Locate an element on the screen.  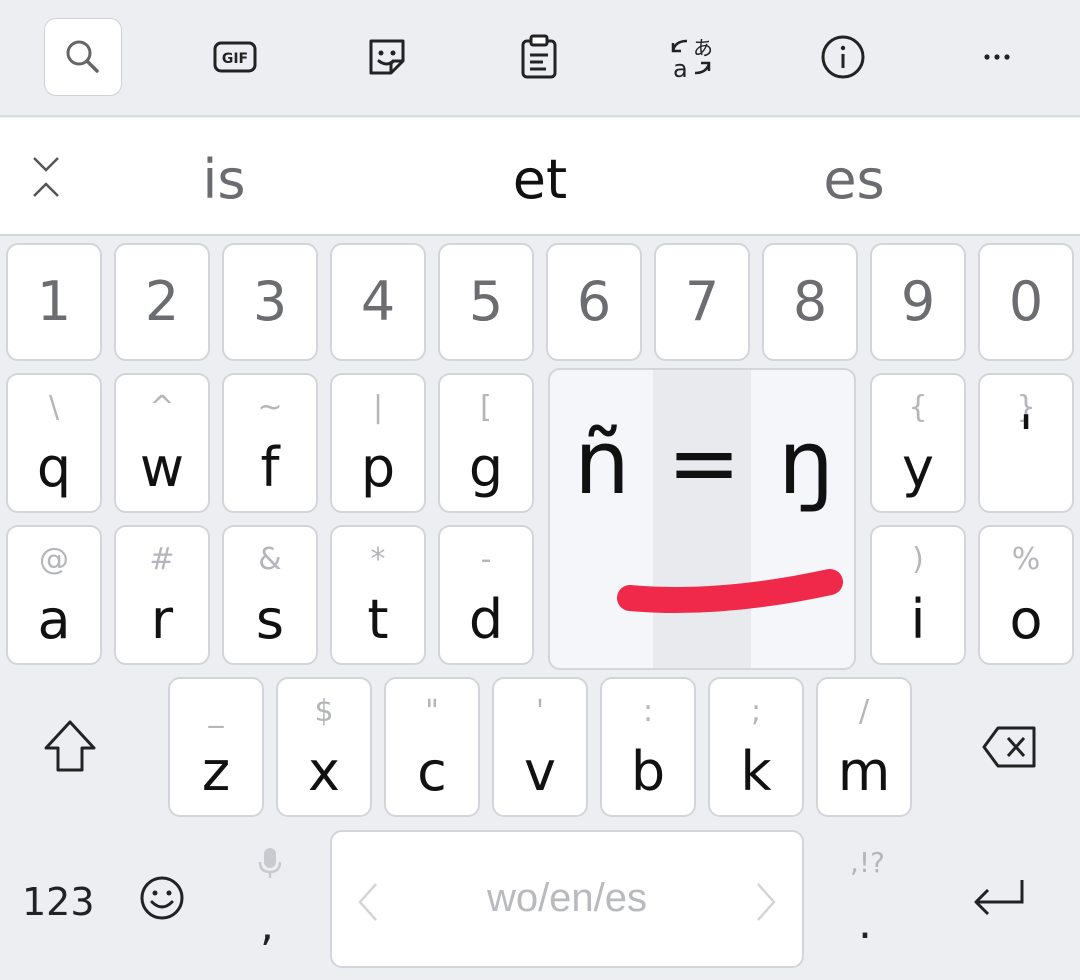
key-k: ; k is located at coordinates (756, 747).